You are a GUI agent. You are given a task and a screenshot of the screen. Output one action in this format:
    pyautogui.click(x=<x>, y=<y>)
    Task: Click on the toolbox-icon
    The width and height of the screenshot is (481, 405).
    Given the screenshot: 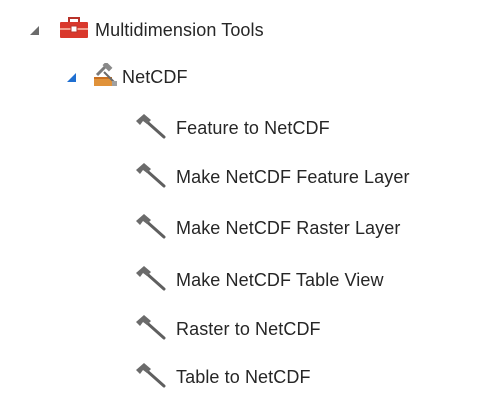 What is the action you would take?
    pyautogui.click(x=74, y=30)
    